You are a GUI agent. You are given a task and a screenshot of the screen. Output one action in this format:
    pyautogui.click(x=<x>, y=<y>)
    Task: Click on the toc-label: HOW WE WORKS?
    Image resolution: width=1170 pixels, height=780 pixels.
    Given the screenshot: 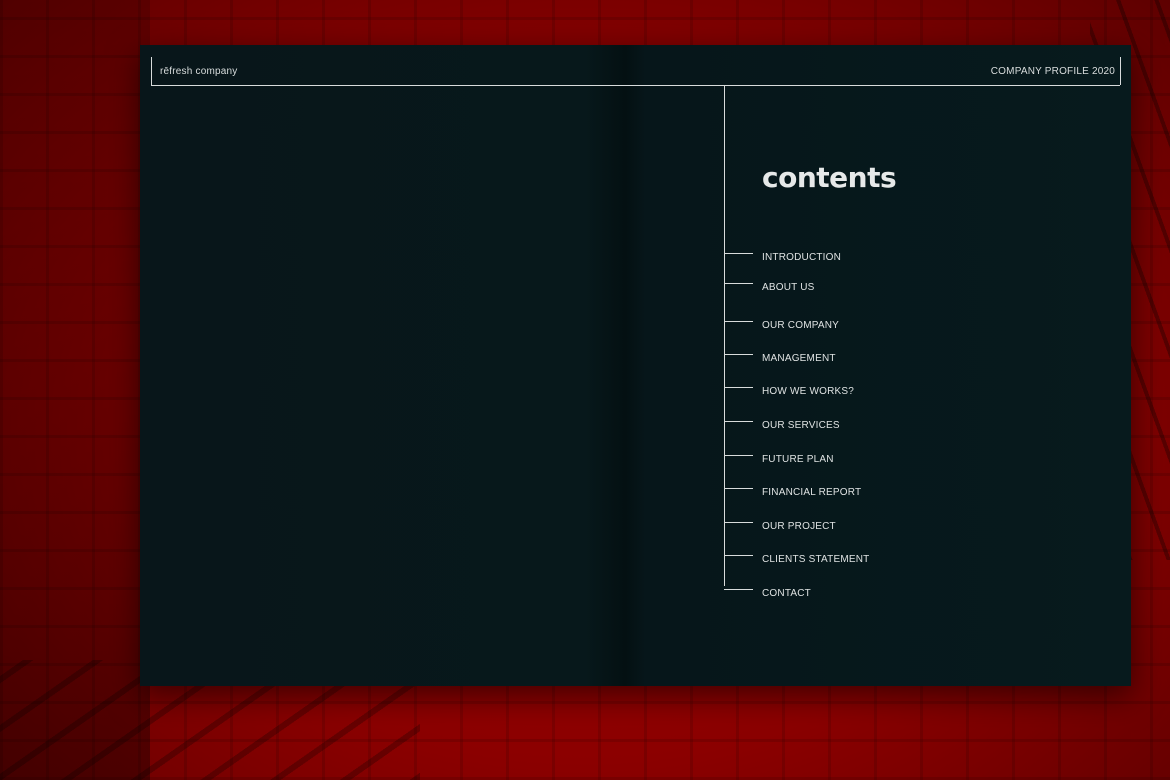 What is the action you would take?
    pyautogui.click(x=808, y=391)
    